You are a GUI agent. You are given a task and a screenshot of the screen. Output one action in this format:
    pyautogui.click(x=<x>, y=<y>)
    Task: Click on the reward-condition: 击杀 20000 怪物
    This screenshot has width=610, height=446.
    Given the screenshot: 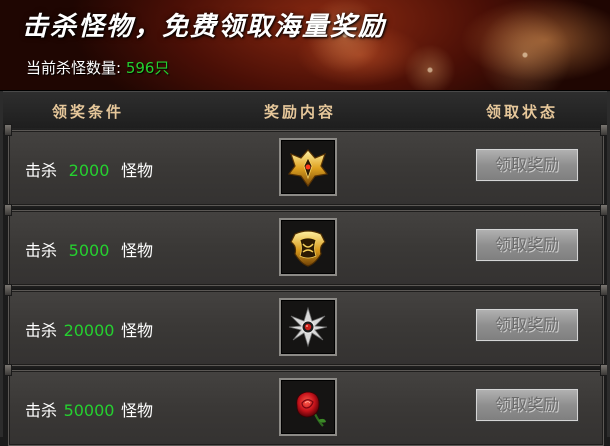 What is the action you would take?
    pyautogui.click(x=89, y=329)
    